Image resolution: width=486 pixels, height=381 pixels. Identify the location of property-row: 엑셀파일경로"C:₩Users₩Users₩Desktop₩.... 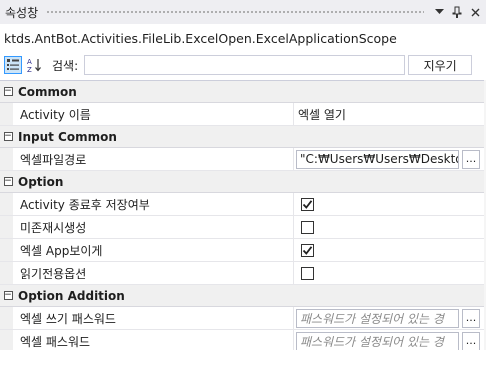
(242, 159).